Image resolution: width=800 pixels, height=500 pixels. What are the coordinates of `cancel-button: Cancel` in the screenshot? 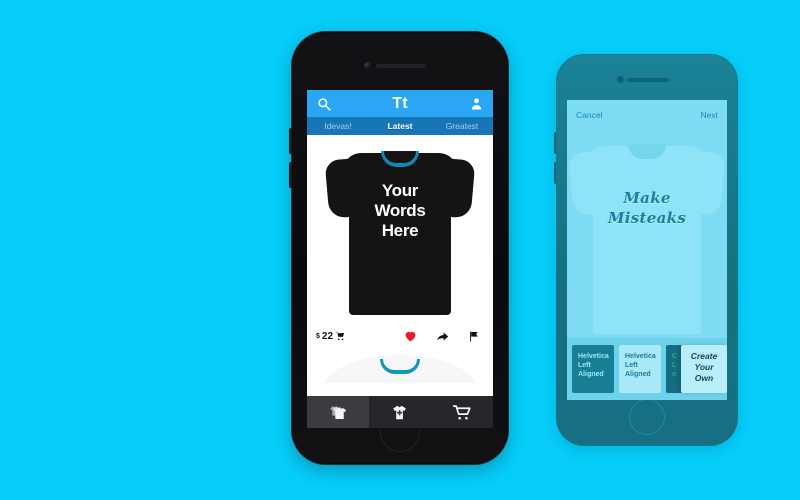 It's located at (589, 115).